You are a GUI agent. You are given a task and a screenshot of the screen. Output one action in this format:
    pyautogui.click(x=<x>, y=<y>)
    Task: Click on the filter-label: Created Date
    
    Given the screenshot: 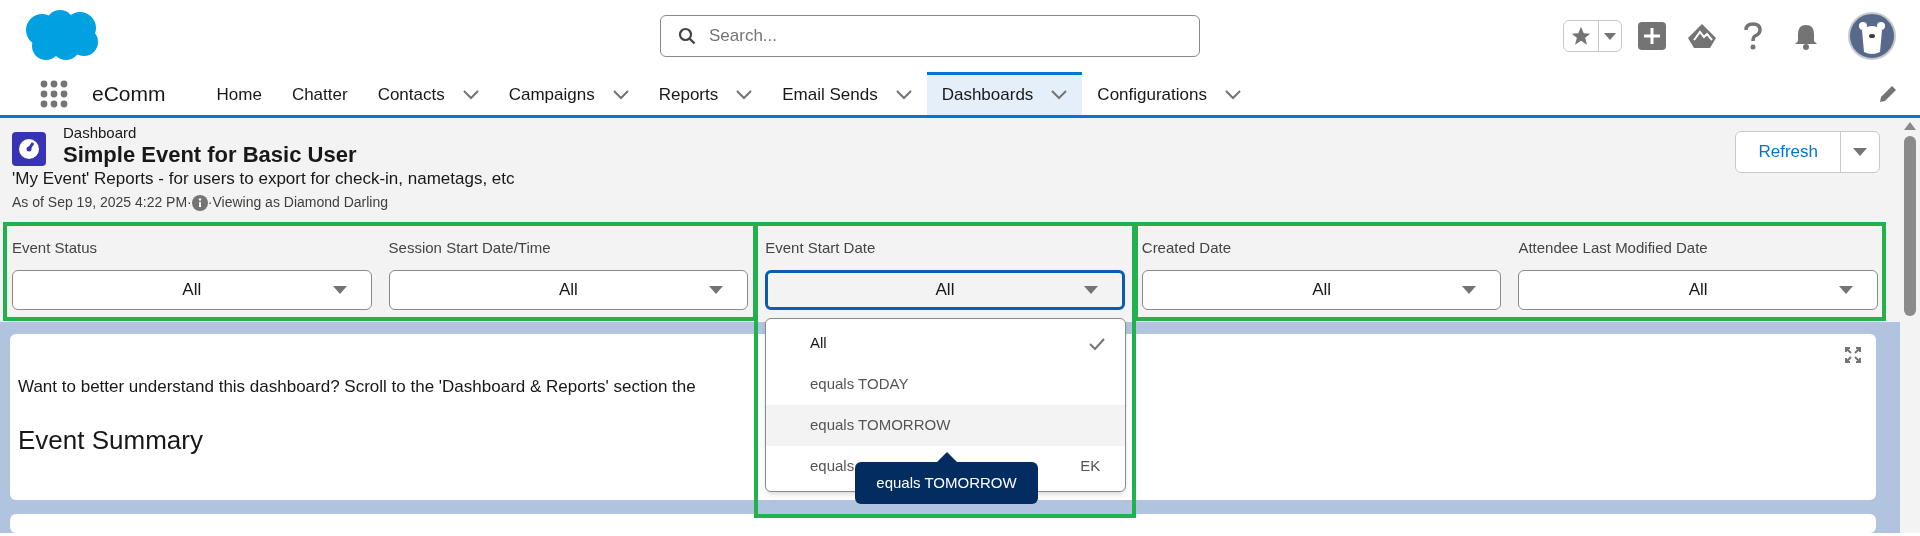 What is the action you would take?
    pyautogui.click(x=1186, y=248)
    